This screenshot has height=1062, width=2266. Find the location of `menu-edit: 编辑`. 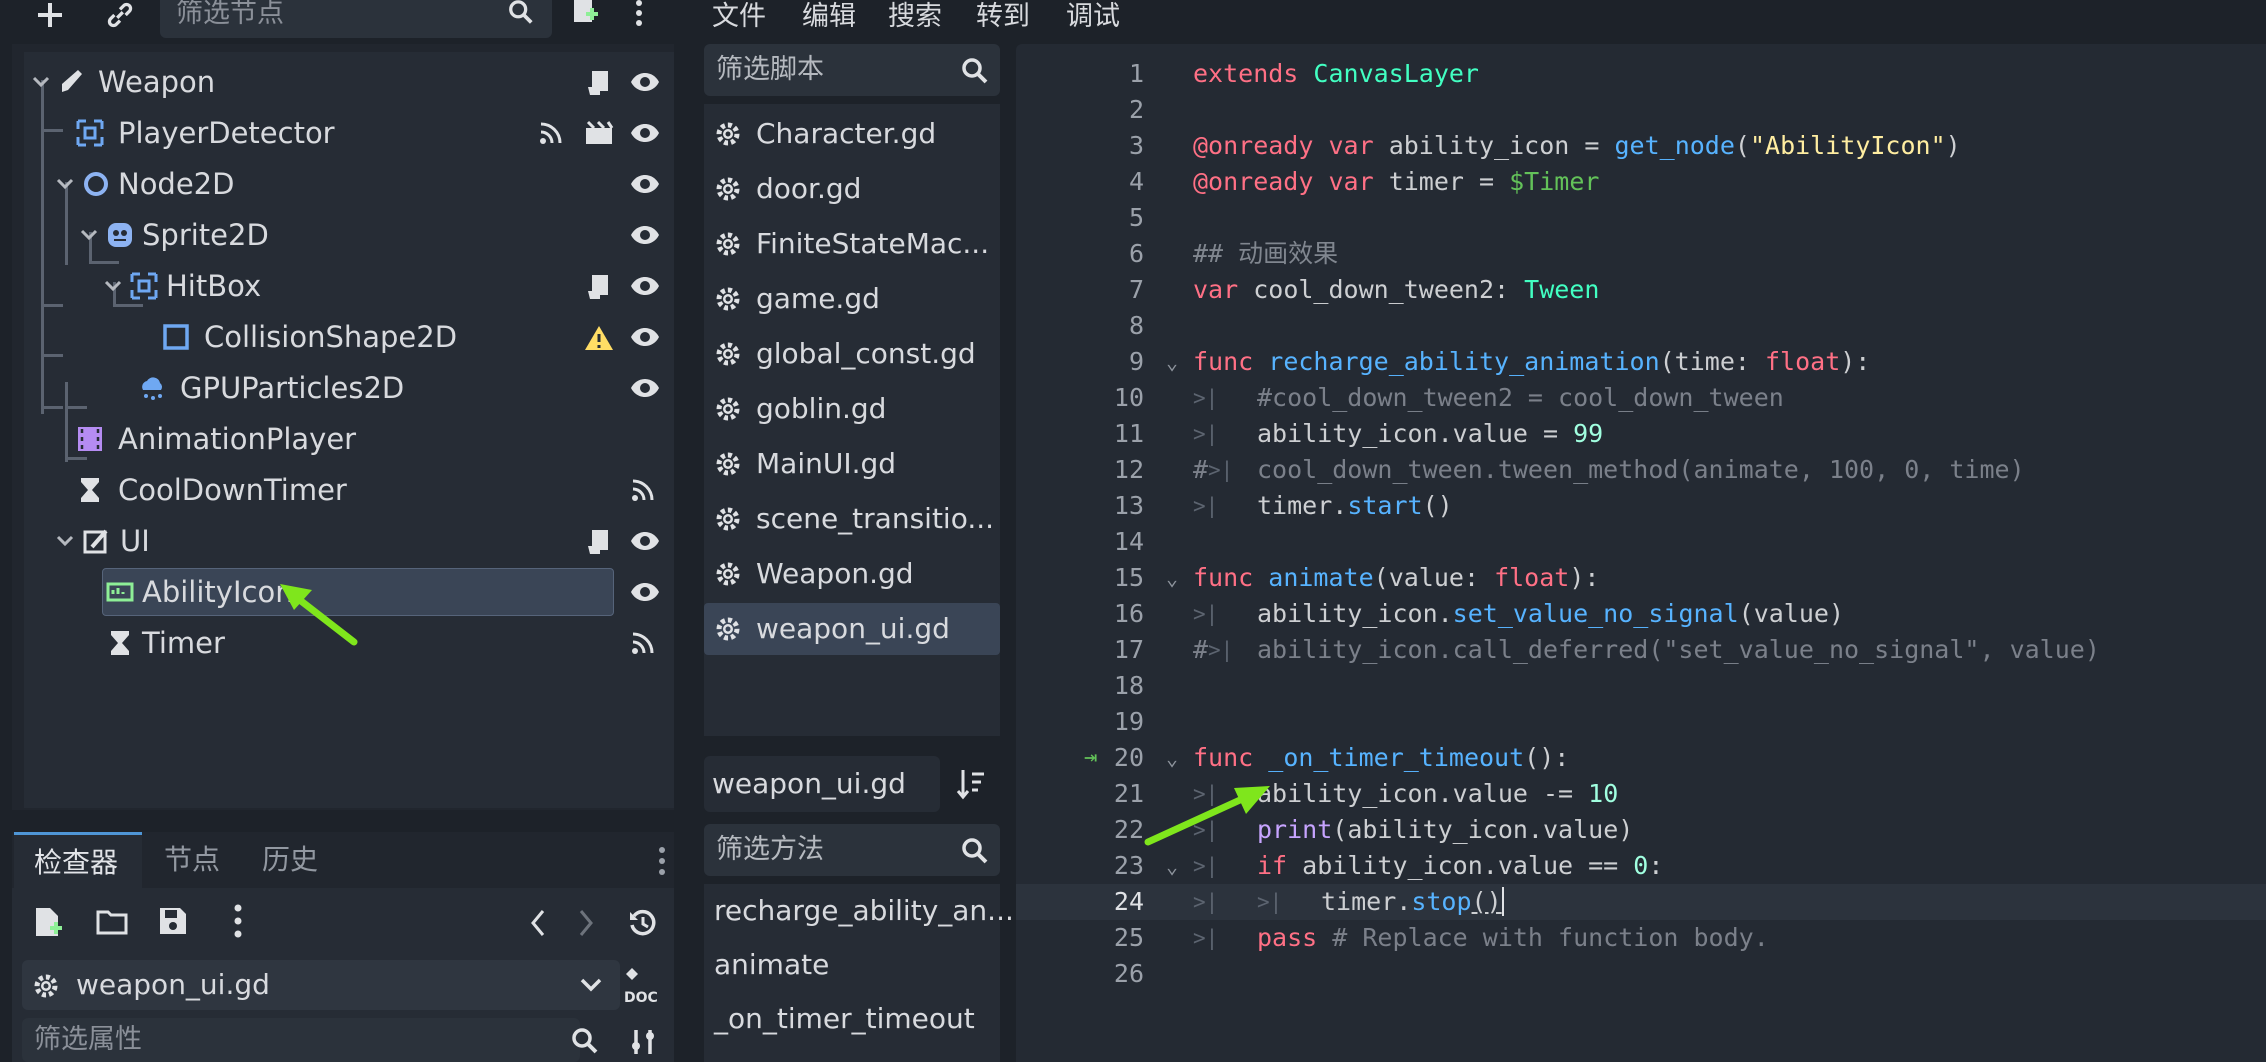

menu-edit: 编辑 is located at coordinates (829, 16).